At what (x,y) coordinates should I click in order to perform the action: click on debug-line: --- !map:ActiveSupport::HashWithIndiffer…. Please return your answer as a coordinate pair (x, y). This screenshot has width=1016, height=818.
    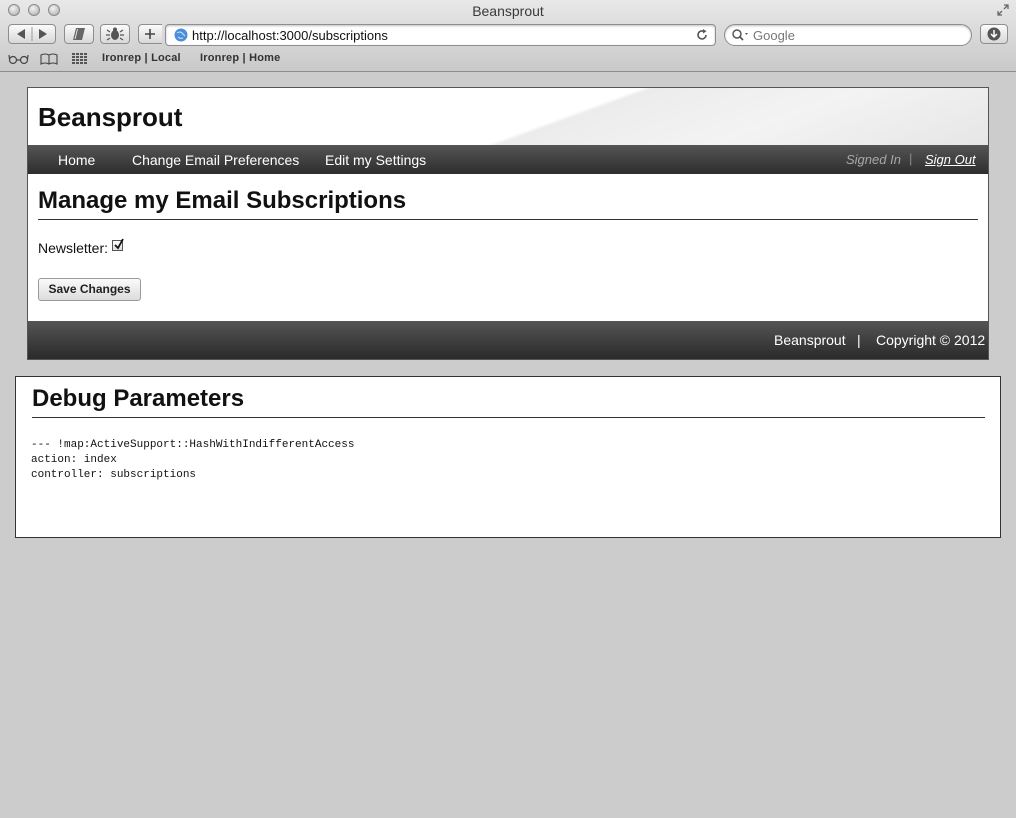
    Looking at the image, I should click on (193, 445).